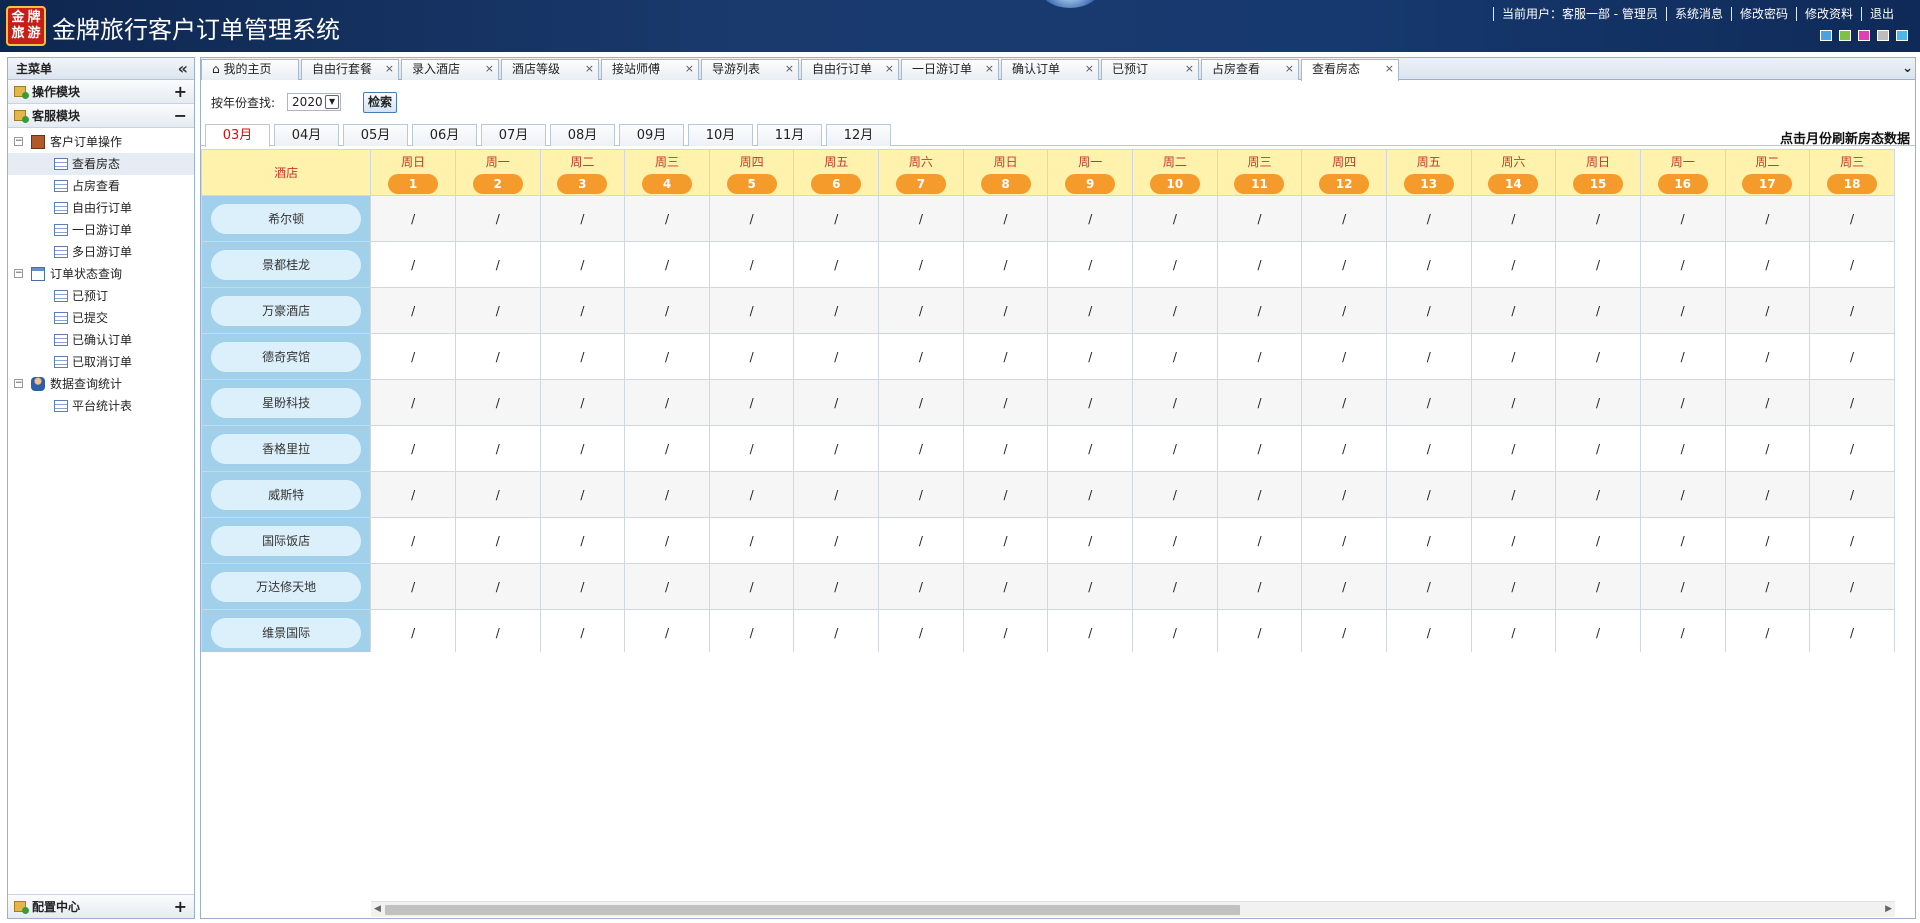 This screenshot has height=923, width=1920. Describe the element at coordinates (101, 296) in the screenshot. I see `sidebar-item: 已预订` at that location.